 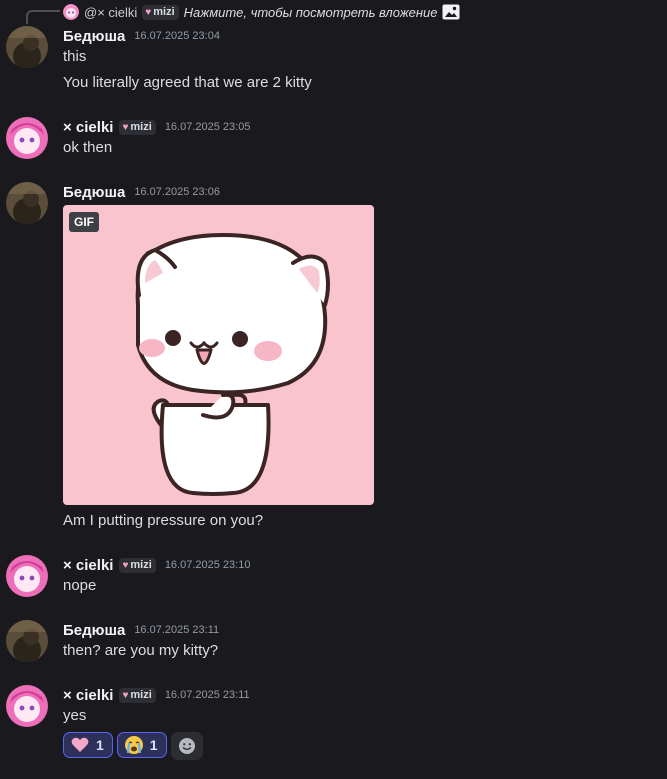 I want to click on pink-heart-icon, so click(x=80, y=744).